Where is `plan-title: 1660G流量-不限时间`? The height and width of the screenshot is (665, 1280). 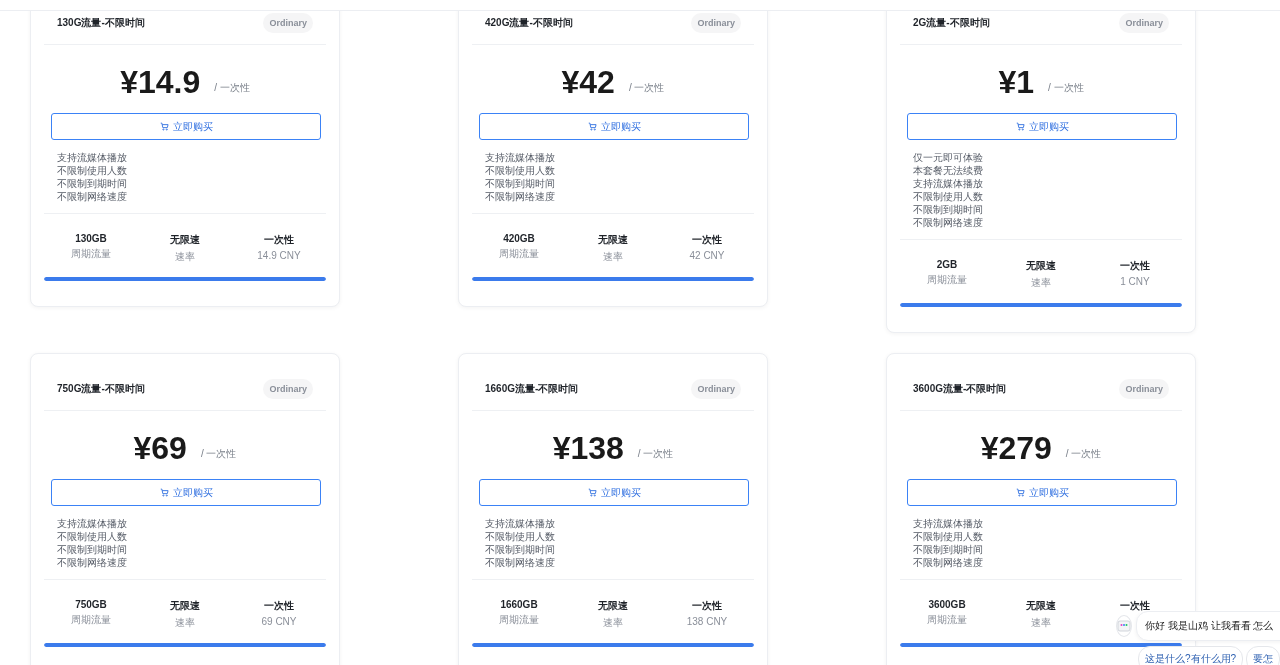 plan-title: 1660G流量-不限时间 is located at coordinates (532, 389).